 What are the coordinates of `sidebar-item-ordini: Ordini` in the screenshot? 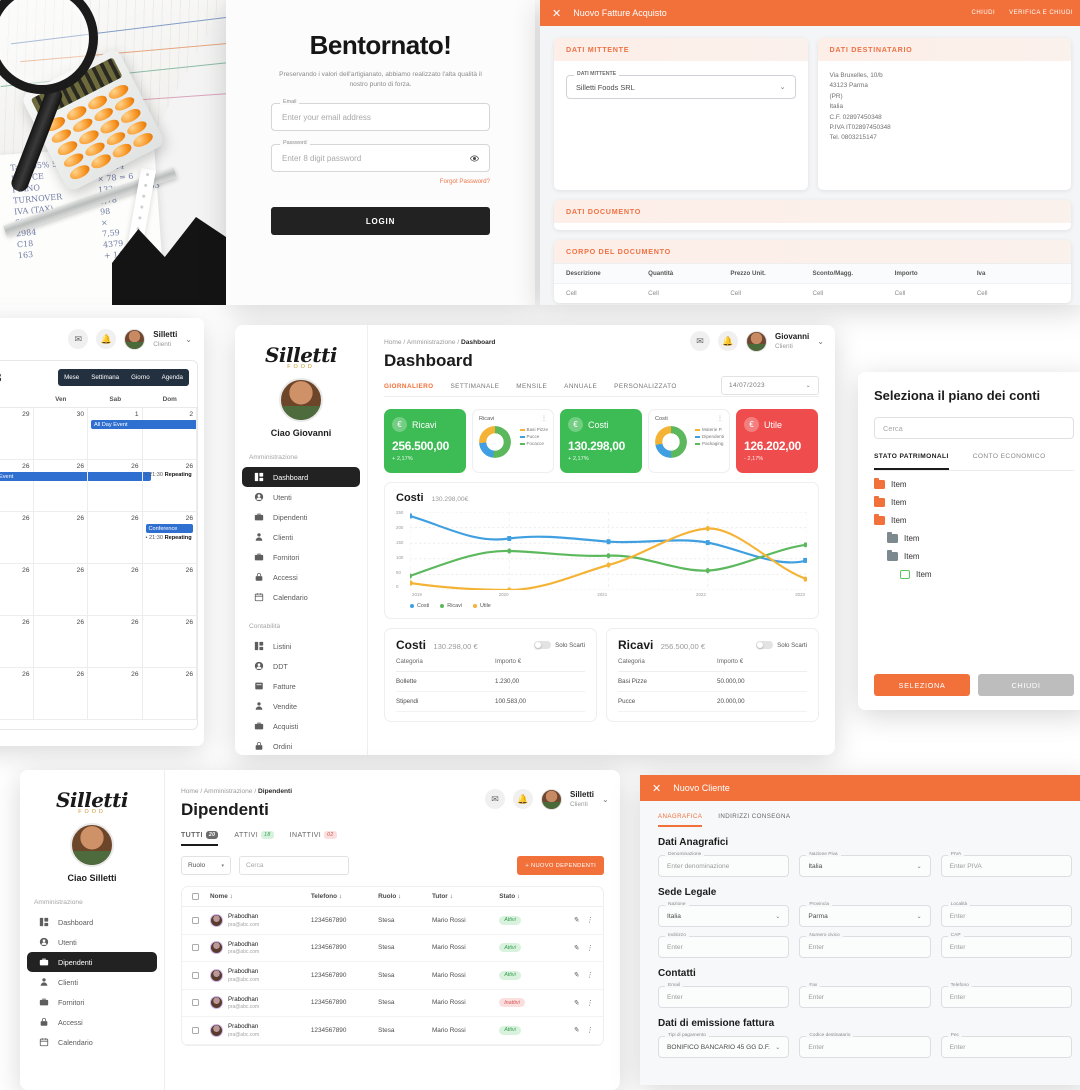 It's located at (301, 745).